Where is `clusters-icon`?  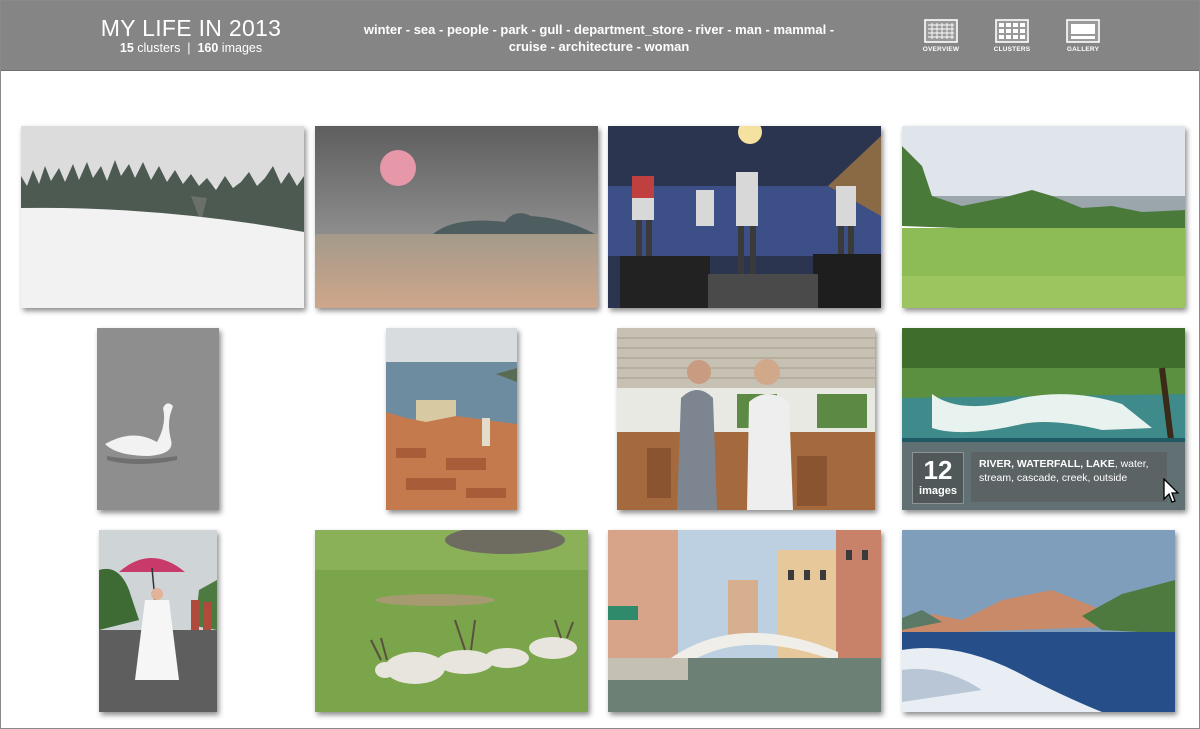 clusters-icon is located at coordinates (1012, 31).